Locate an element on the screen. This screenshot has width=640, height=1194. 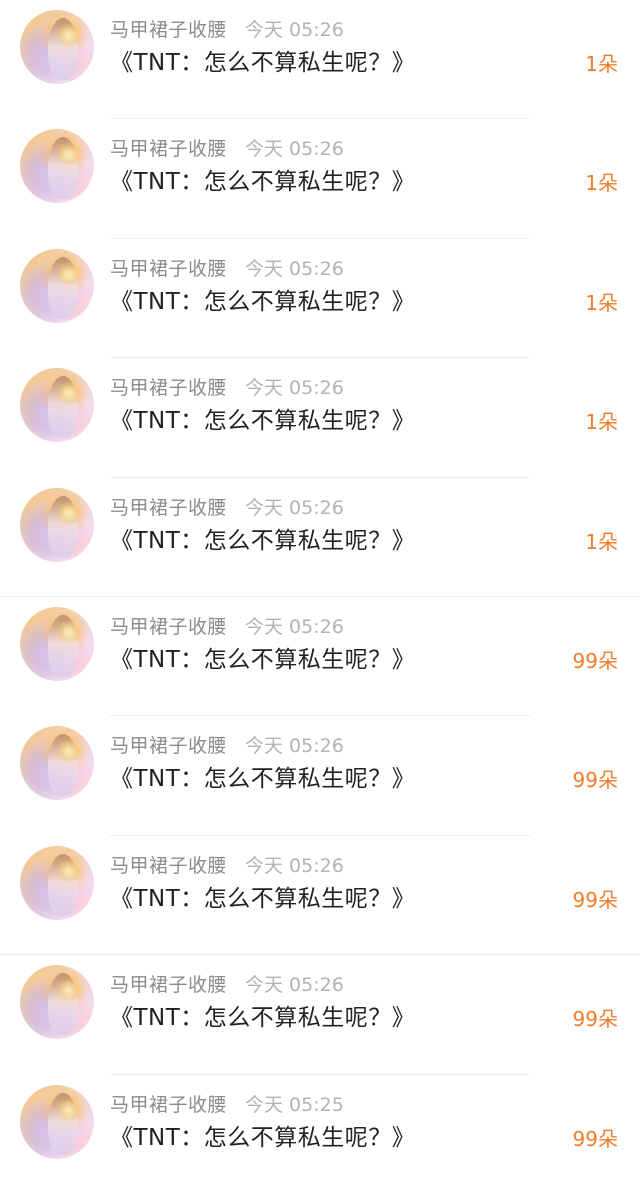
timestamp: 今天 05:25 is located at coordinates (294, 1104).